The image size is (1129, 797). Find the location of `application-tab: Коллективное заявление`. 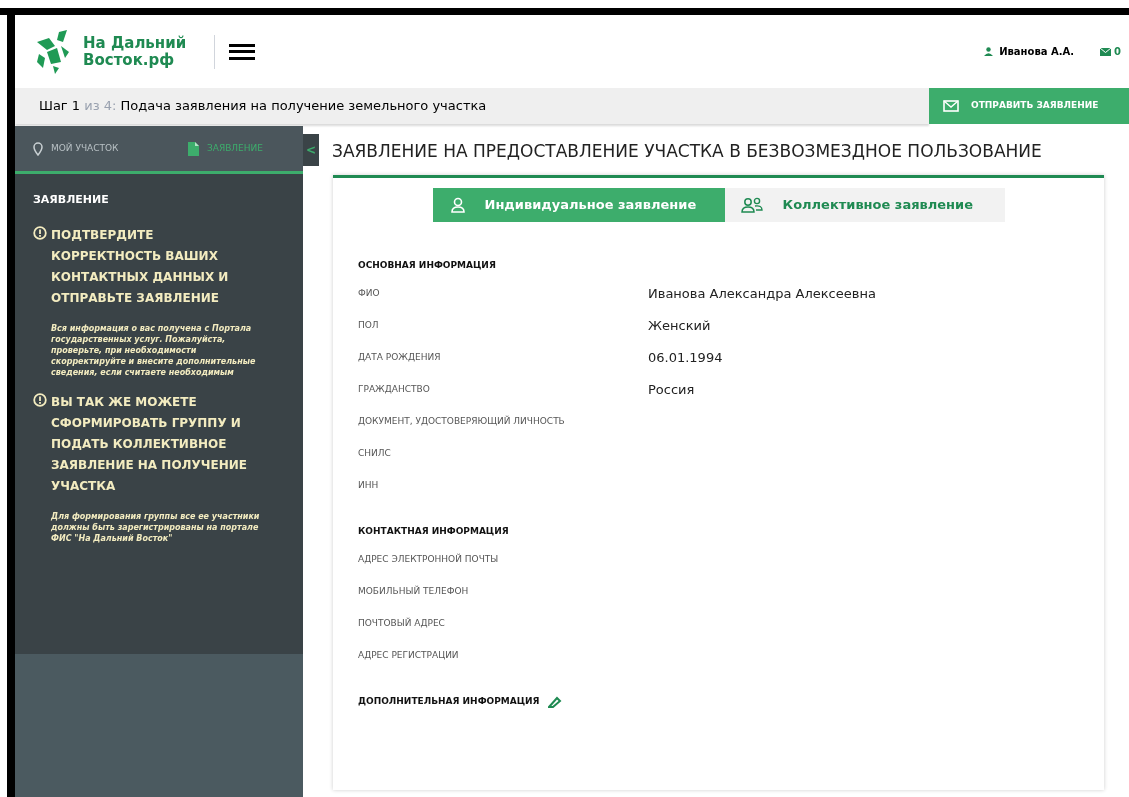

application-tab: Коллективное заявление is located at coordinates (864, 204).